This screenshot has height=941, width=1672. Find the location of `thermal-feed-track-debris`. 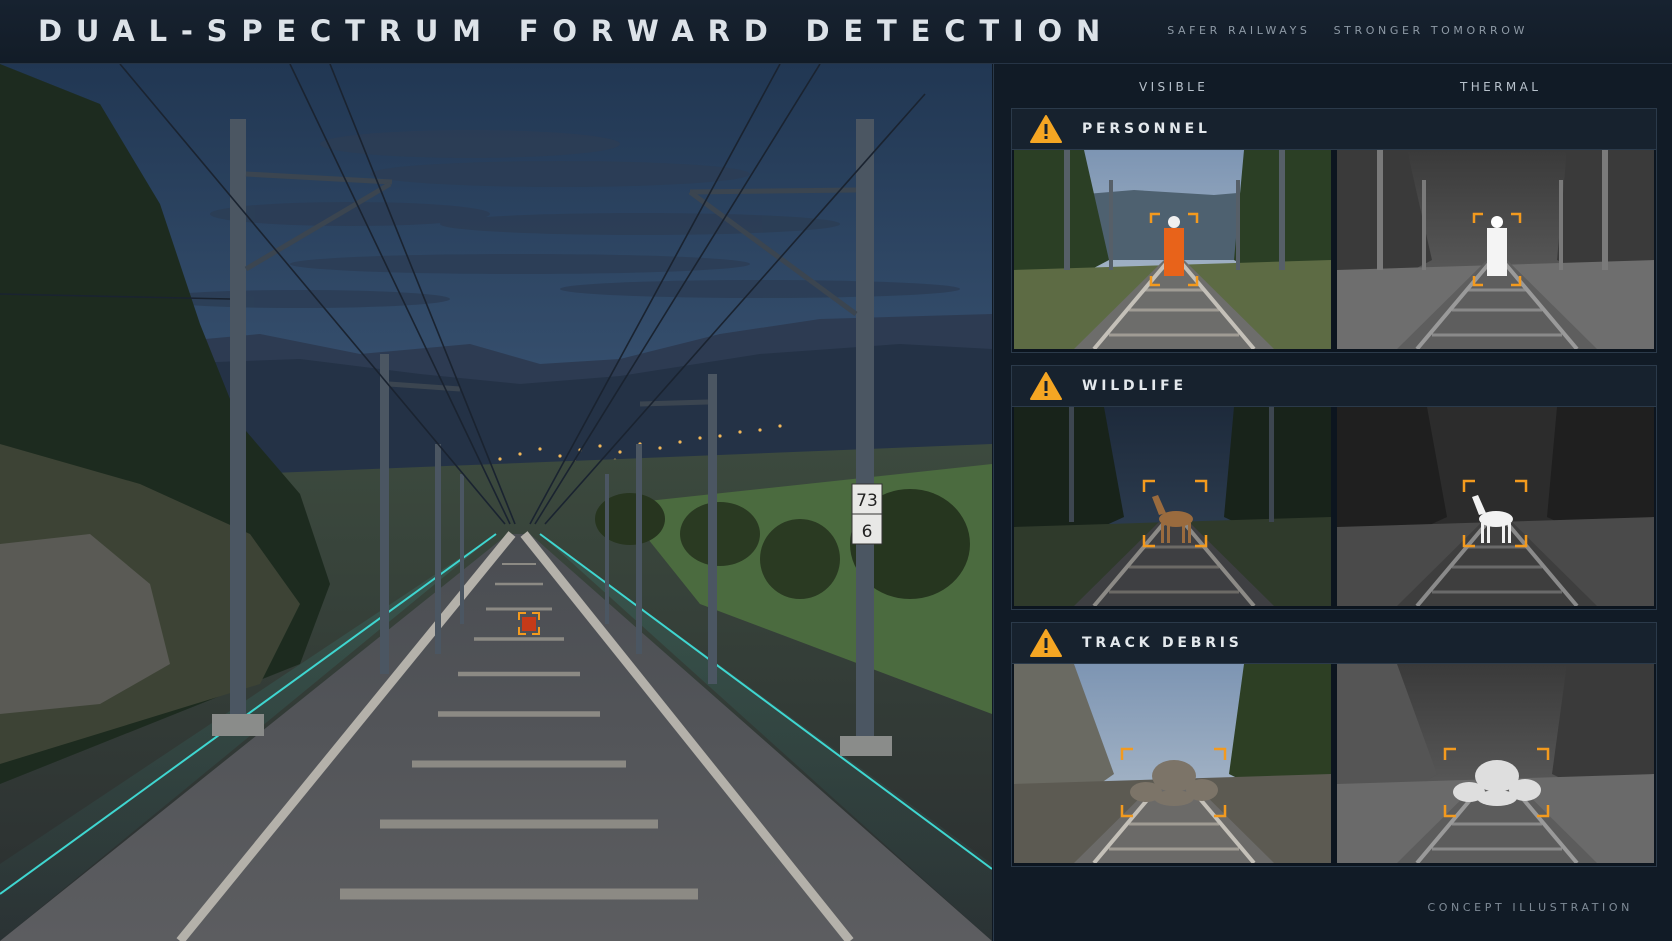

thermal-feed-track-debris is located at coordinates (1495, 763).